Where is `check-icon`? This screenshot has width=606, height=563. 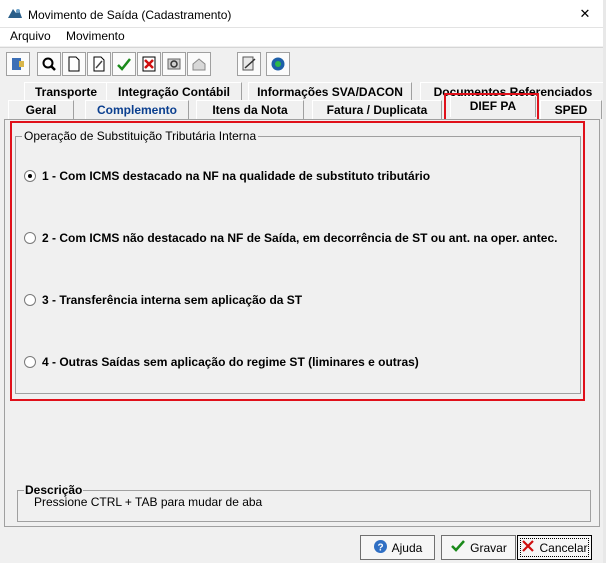 check-icon is located at coordinates (458, 547).